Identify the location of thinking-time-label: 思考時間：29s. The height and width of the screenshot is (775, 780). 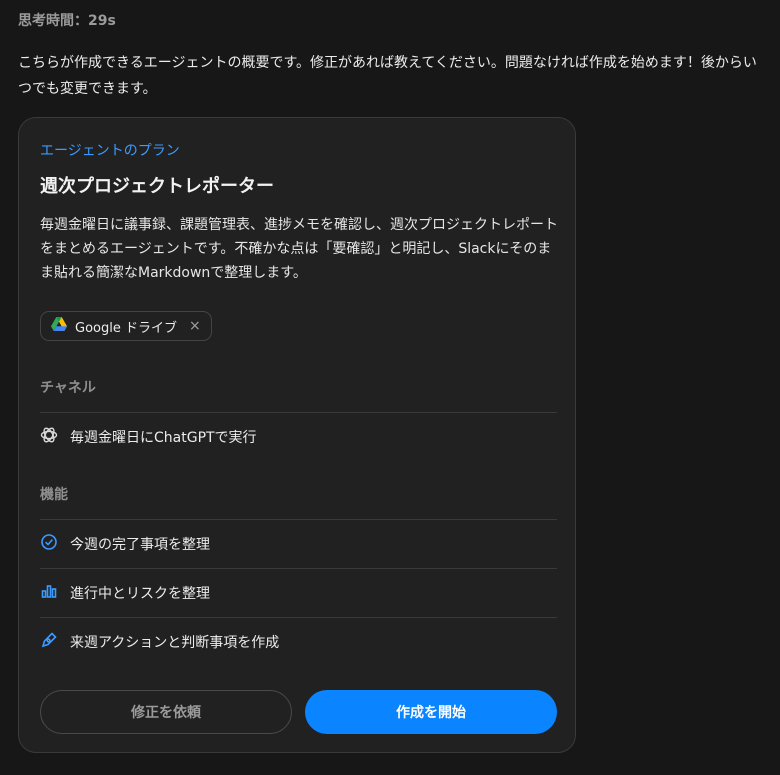
(67, 20).